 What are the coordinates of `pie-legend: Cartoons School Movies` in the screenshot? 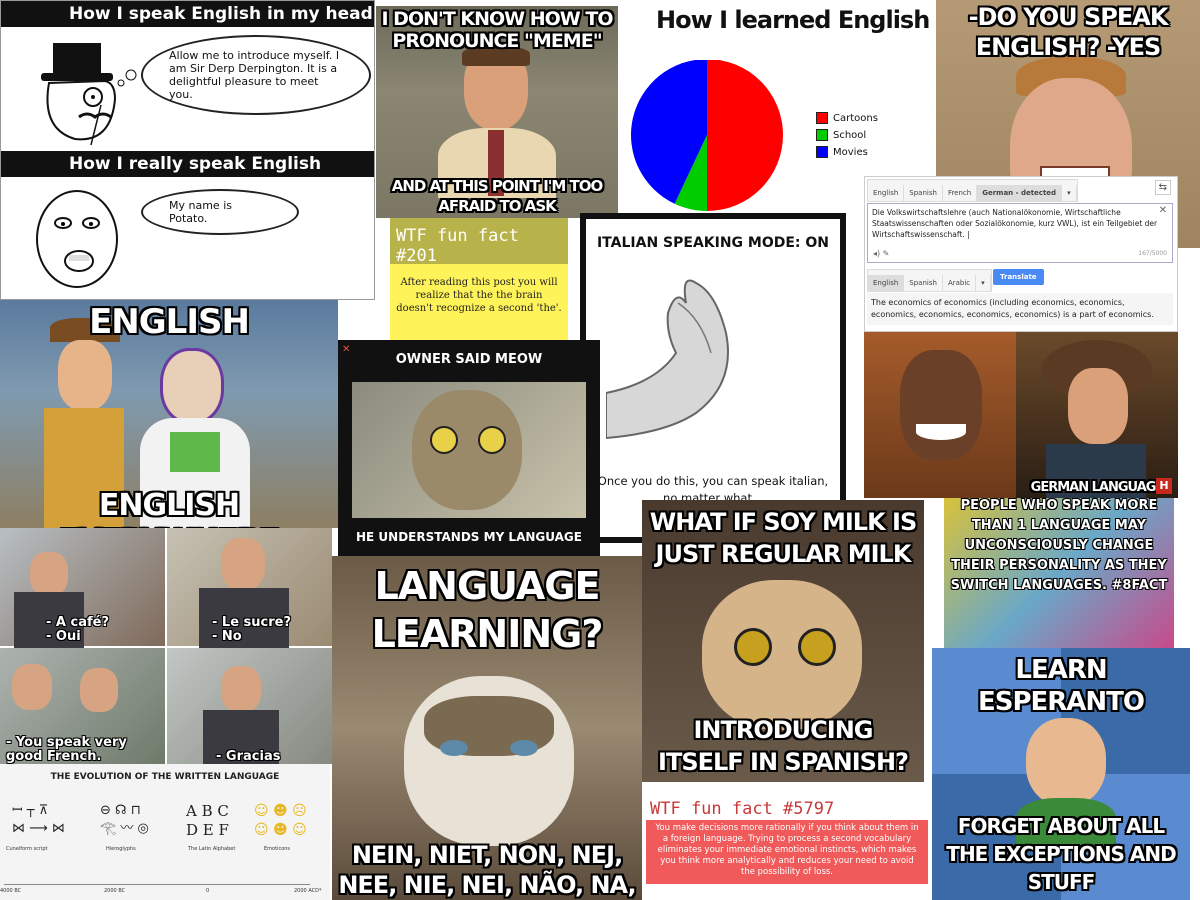 It's located at (847, 137).